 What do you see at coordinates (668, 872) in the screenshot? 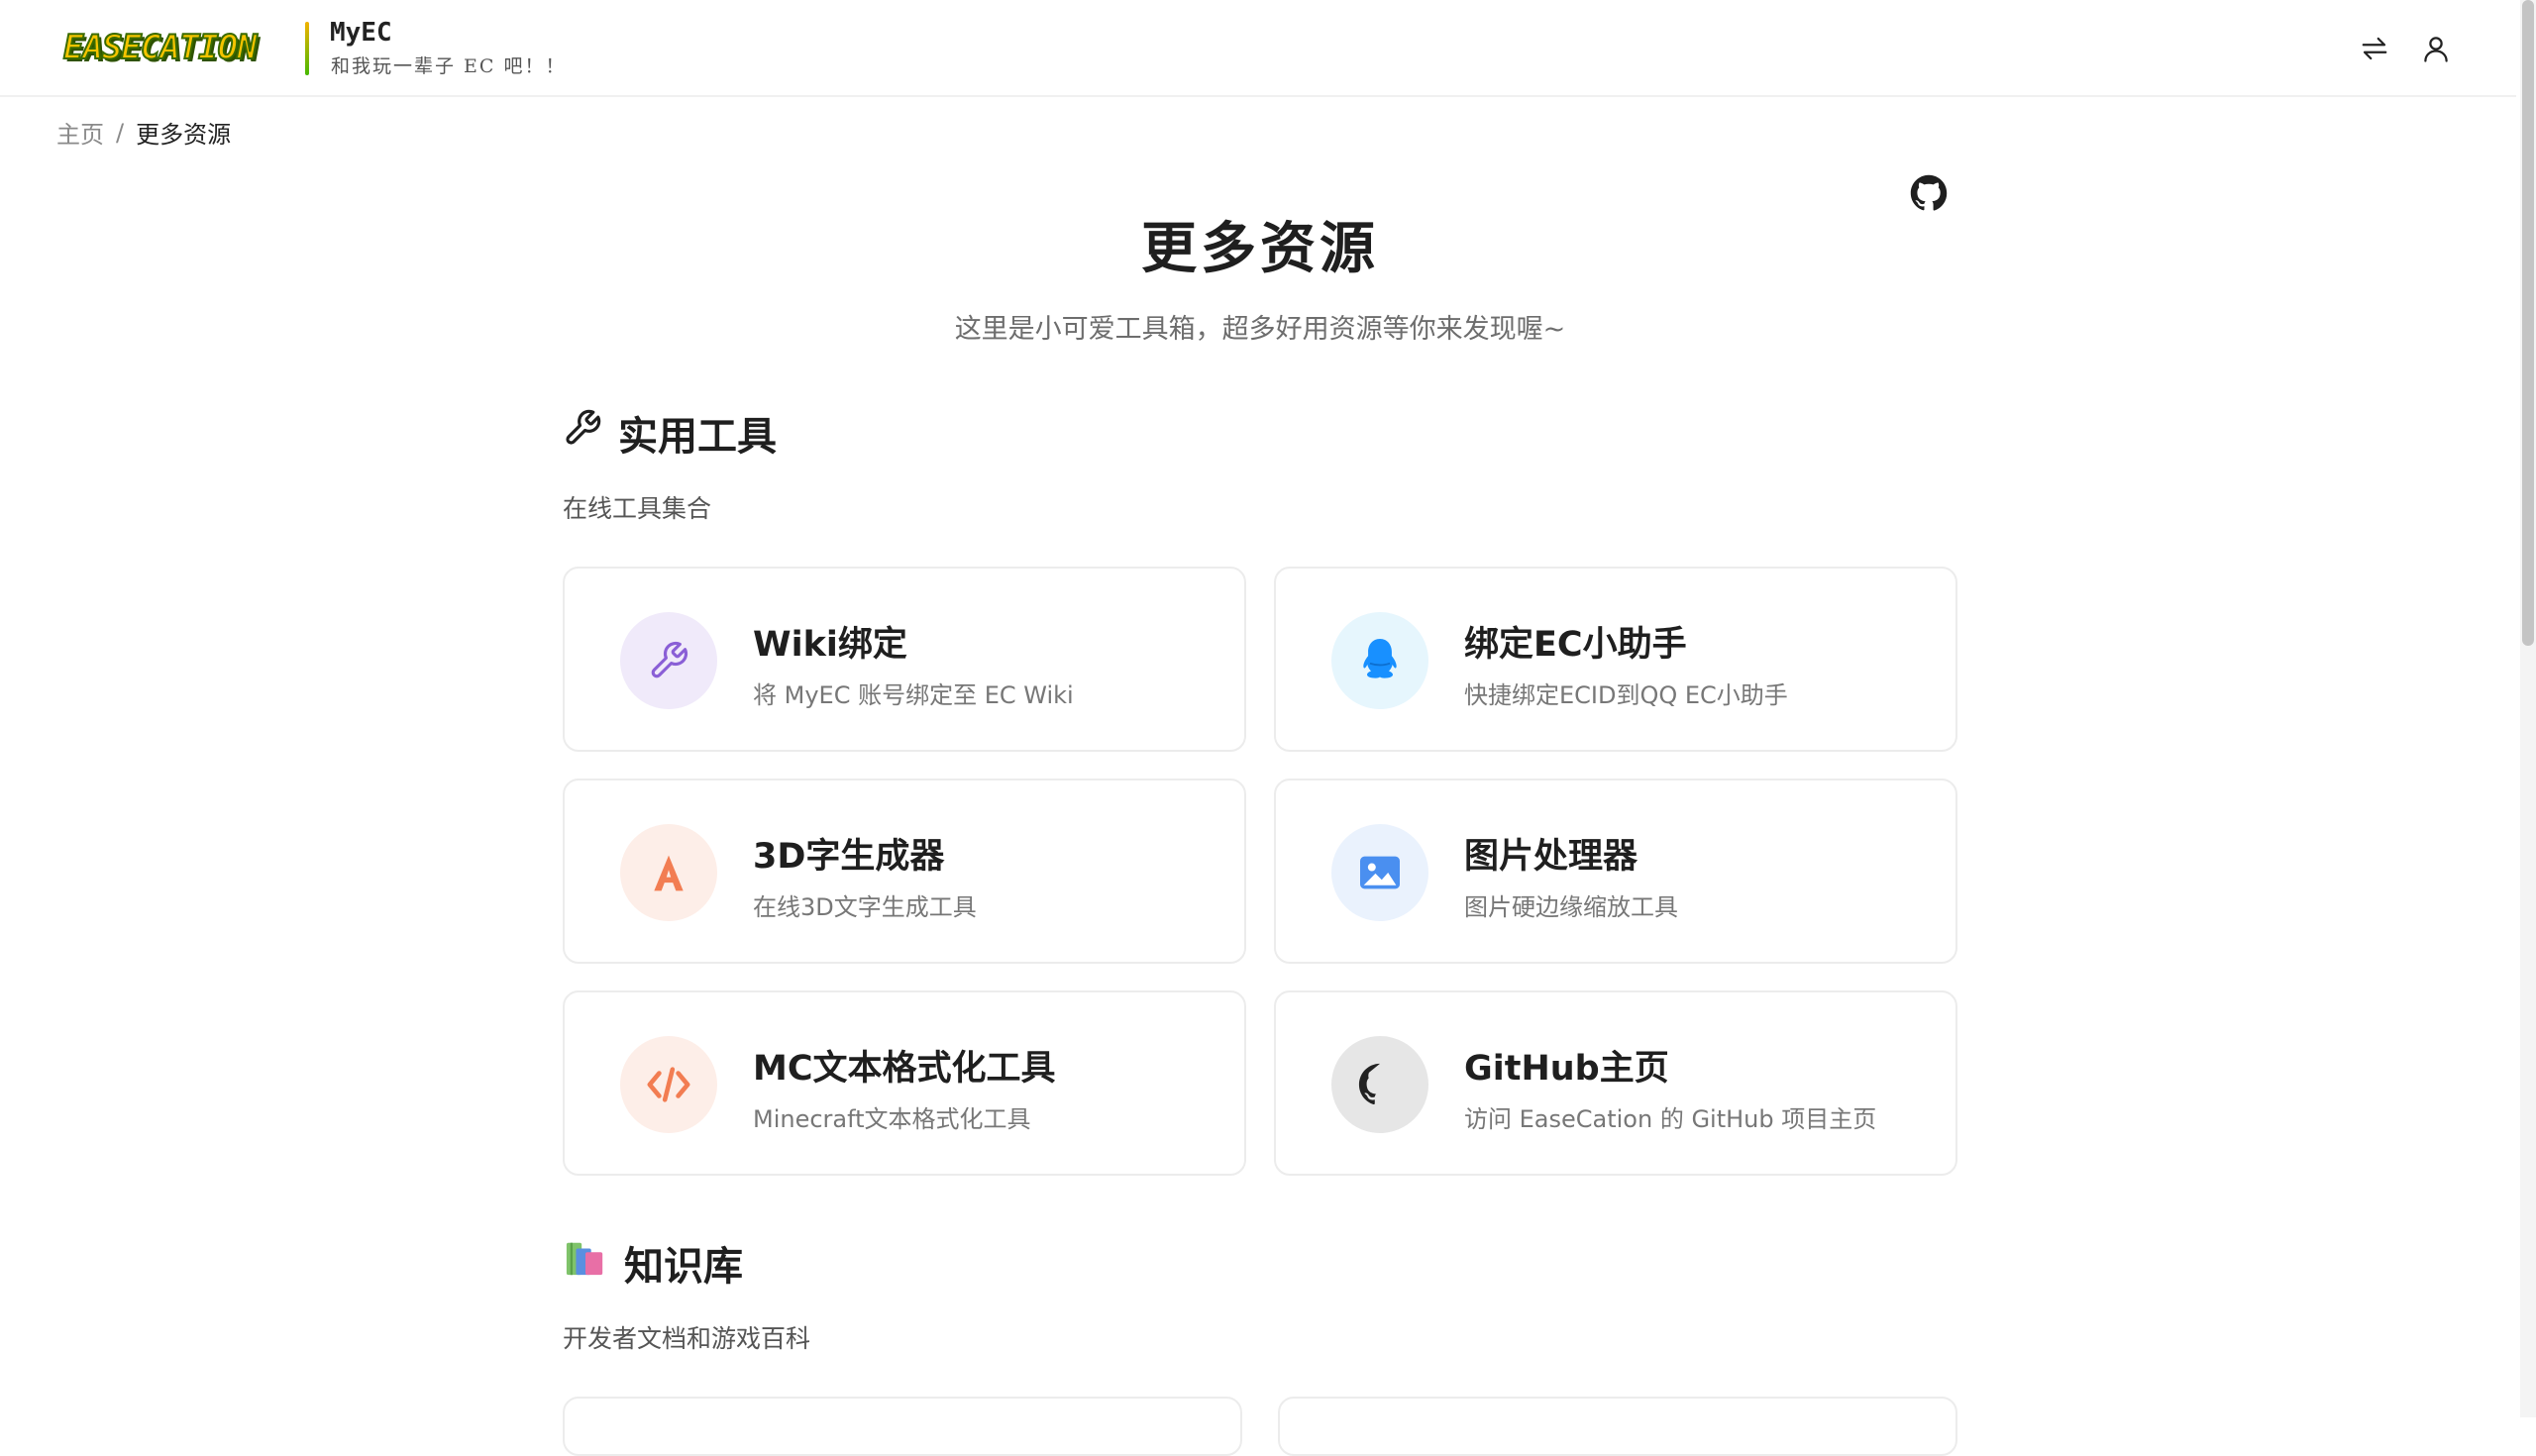
I see `font-a-icon` at bounding box center [668, 872].